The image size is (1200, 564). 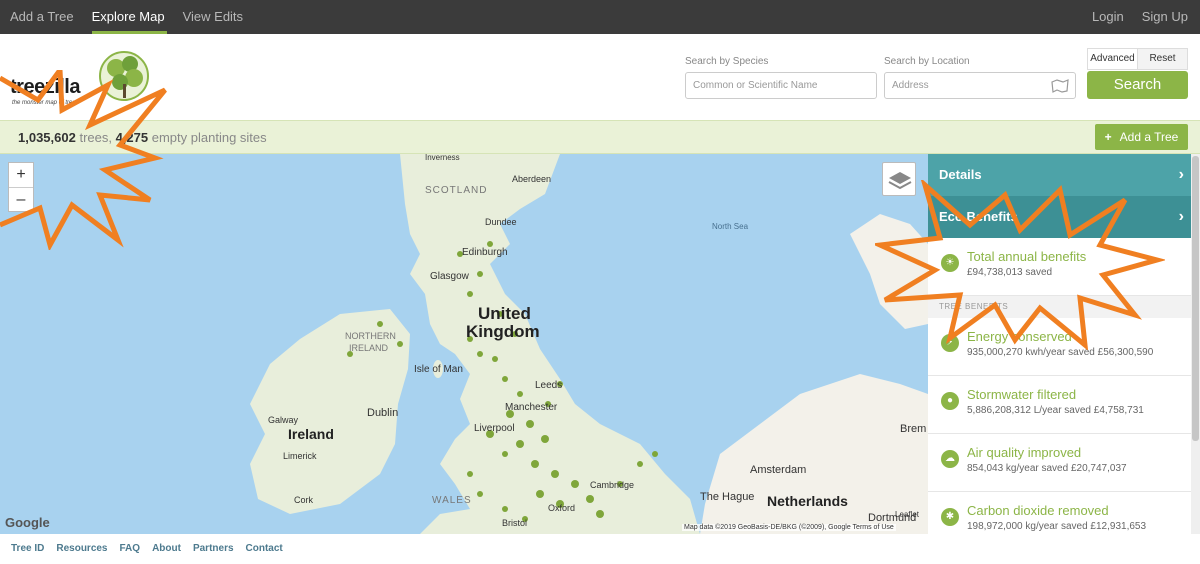 What do you see at coordinates (127, 17) in the screenshot?
I see `nav-explore-map: Explore Map` at bounding box center [127, 17].